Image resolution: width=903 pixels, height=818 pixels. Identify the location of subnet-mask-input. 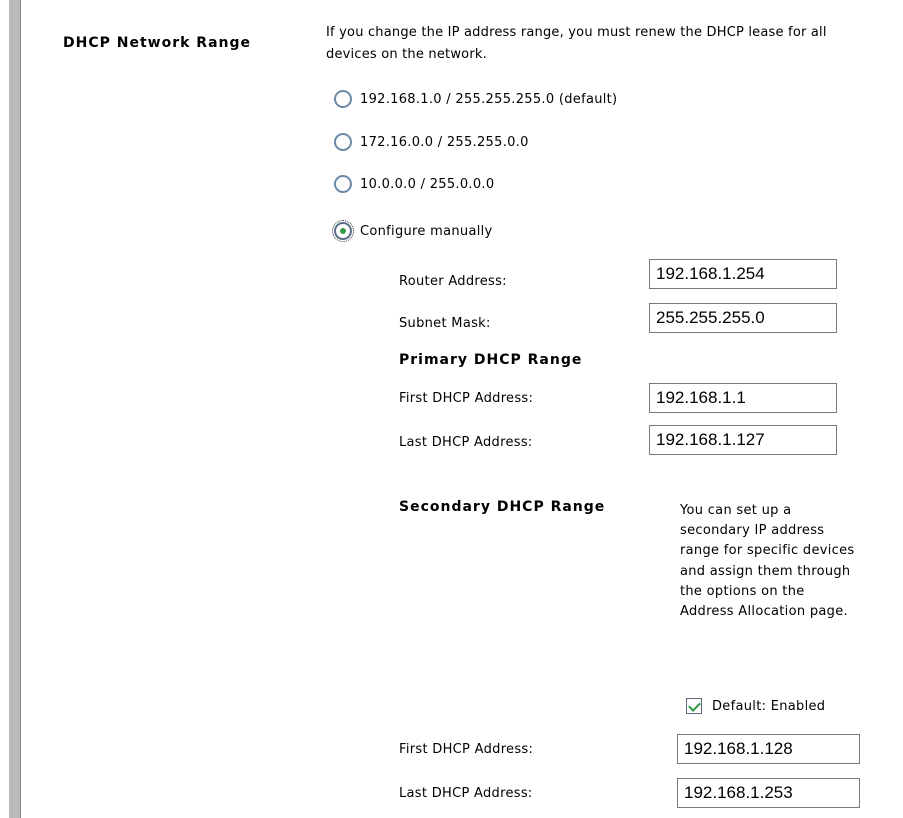
(743, 318).